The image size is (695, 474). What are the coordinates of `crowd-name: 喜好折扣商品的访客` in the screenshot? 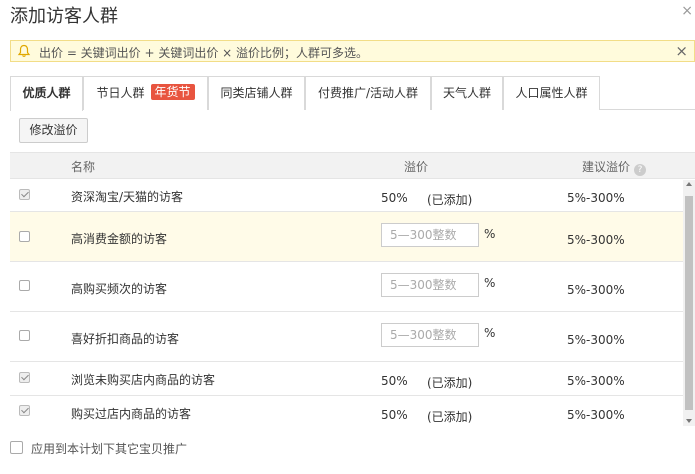 It's located at (125, 339).